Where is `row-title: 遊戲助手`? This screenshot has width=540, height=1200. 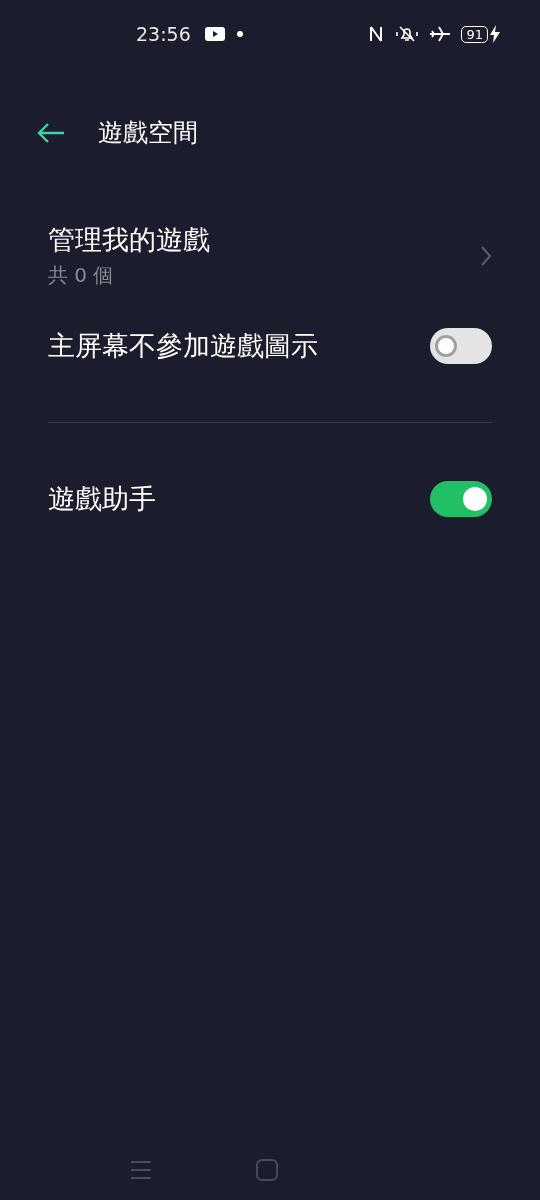
row-title: 遊戲助手 is located at coordinates (102, 498).